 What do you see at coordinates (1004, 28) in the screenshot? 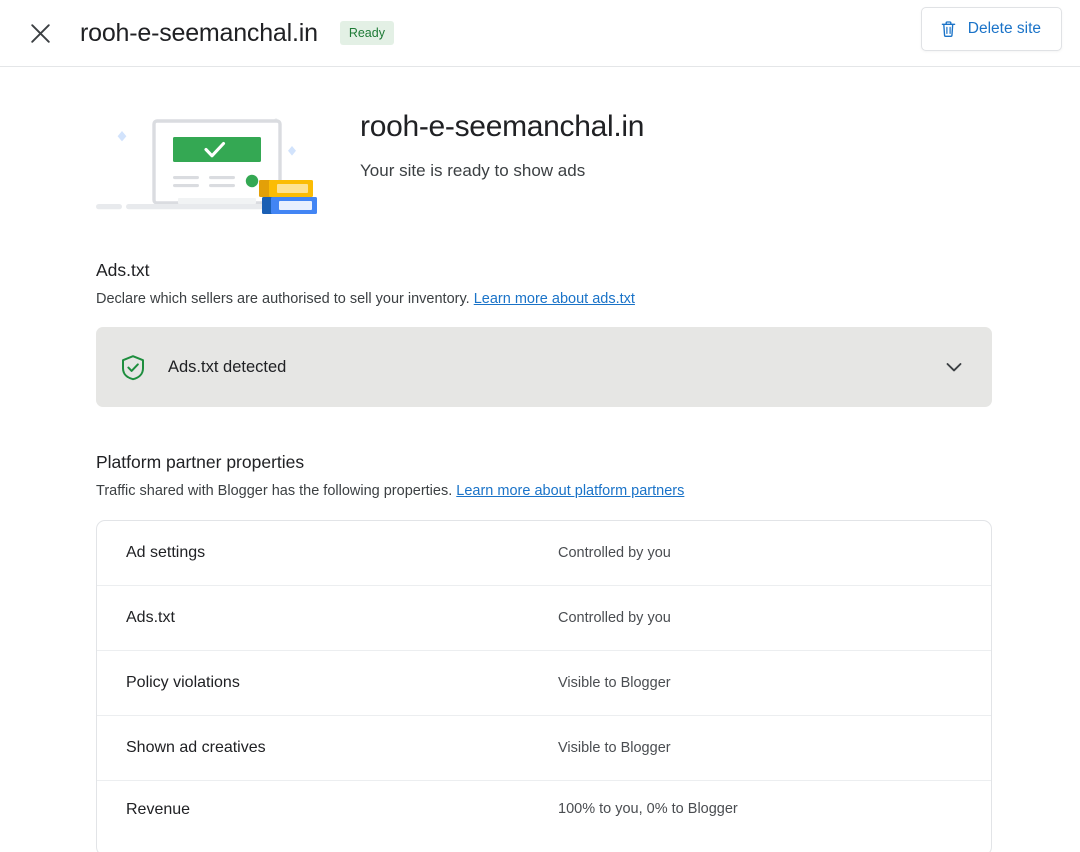
I see `delete-site-label: Delete site` at bounding box center [1004, 28].